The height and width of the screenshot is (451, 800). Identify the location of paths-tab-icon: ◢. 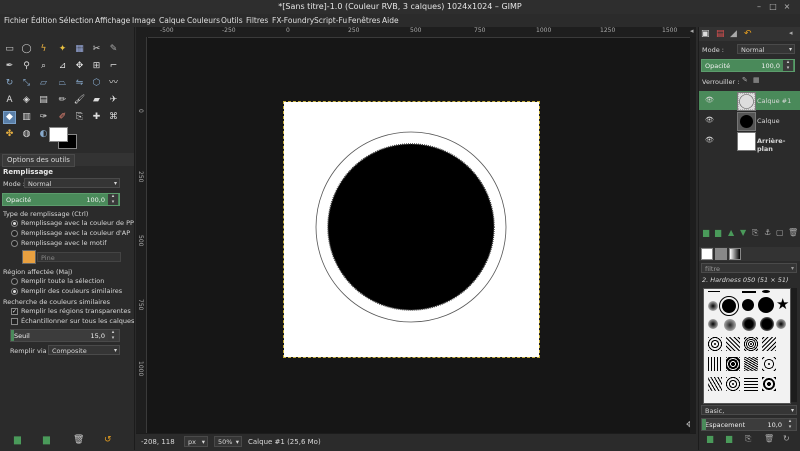
(733, 34).